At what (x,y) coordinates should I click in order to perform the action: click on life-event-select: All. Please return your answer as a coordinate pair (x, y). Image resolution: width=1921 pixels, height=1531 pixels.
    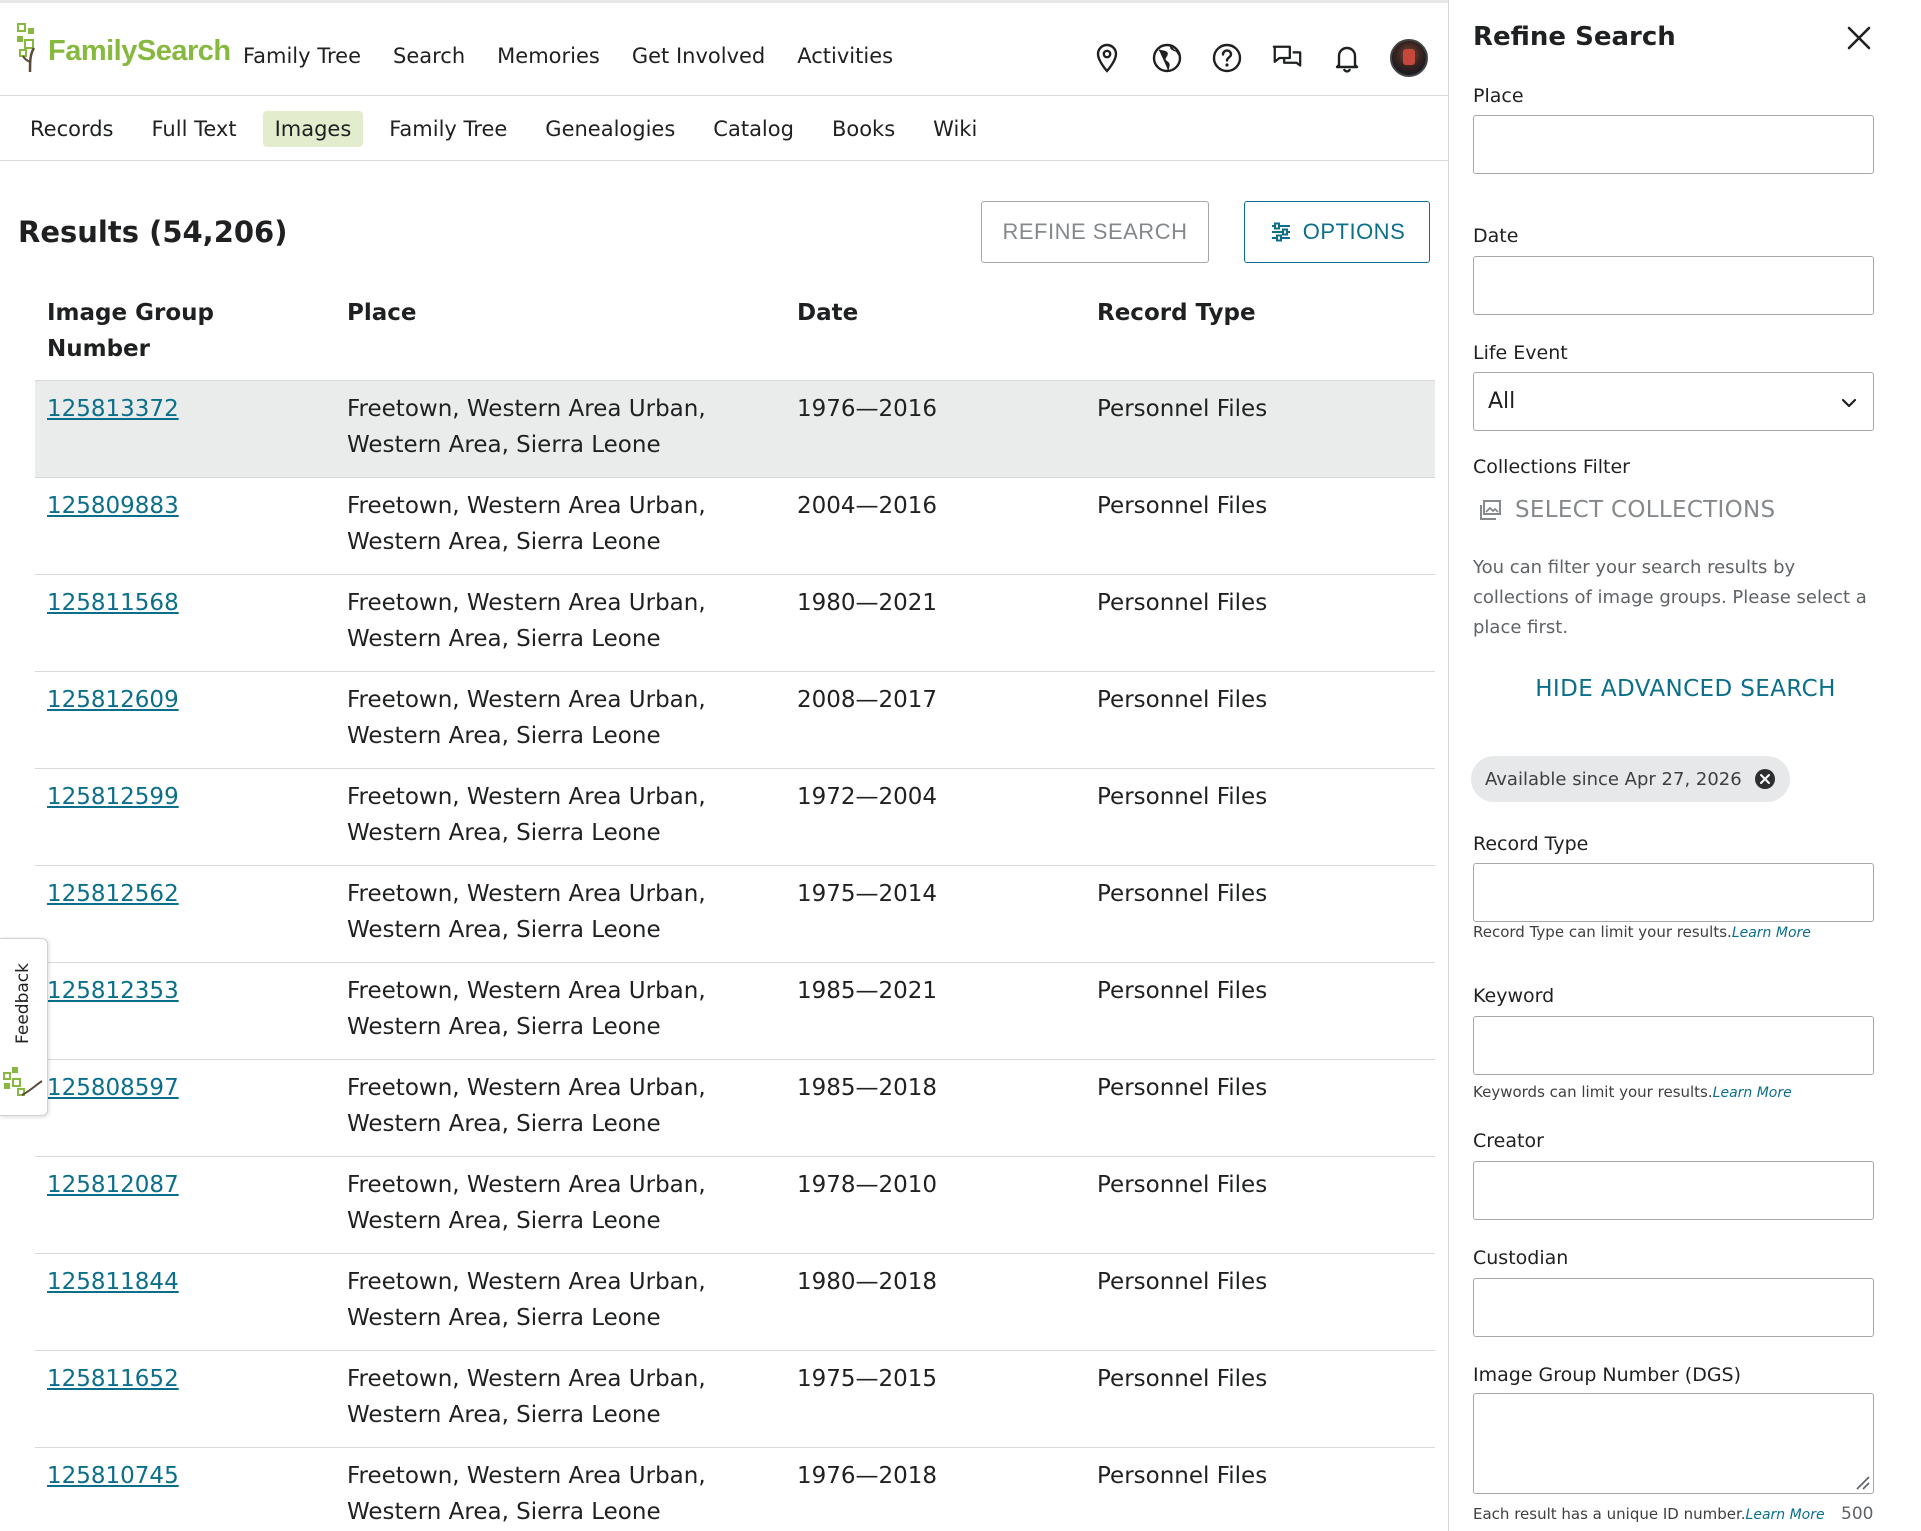
    Looking at the image, I should click on (1673, 401).